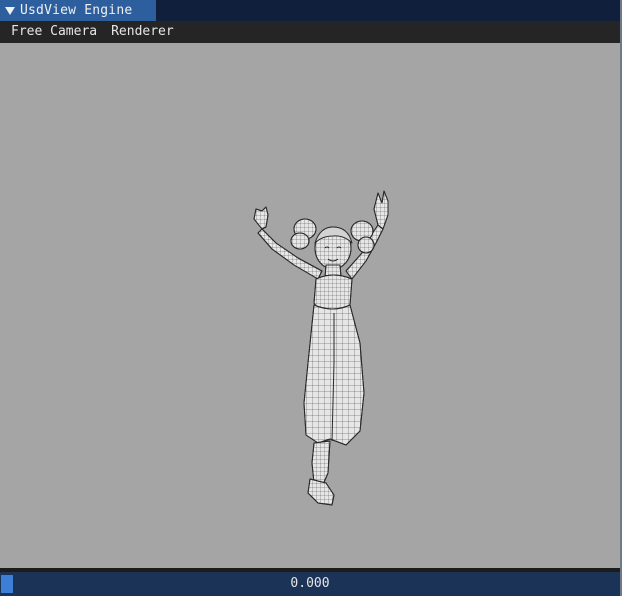 This screenshot has height=596, width=622. I want to click on menu-renderer: Renderer, so click(142, 32).